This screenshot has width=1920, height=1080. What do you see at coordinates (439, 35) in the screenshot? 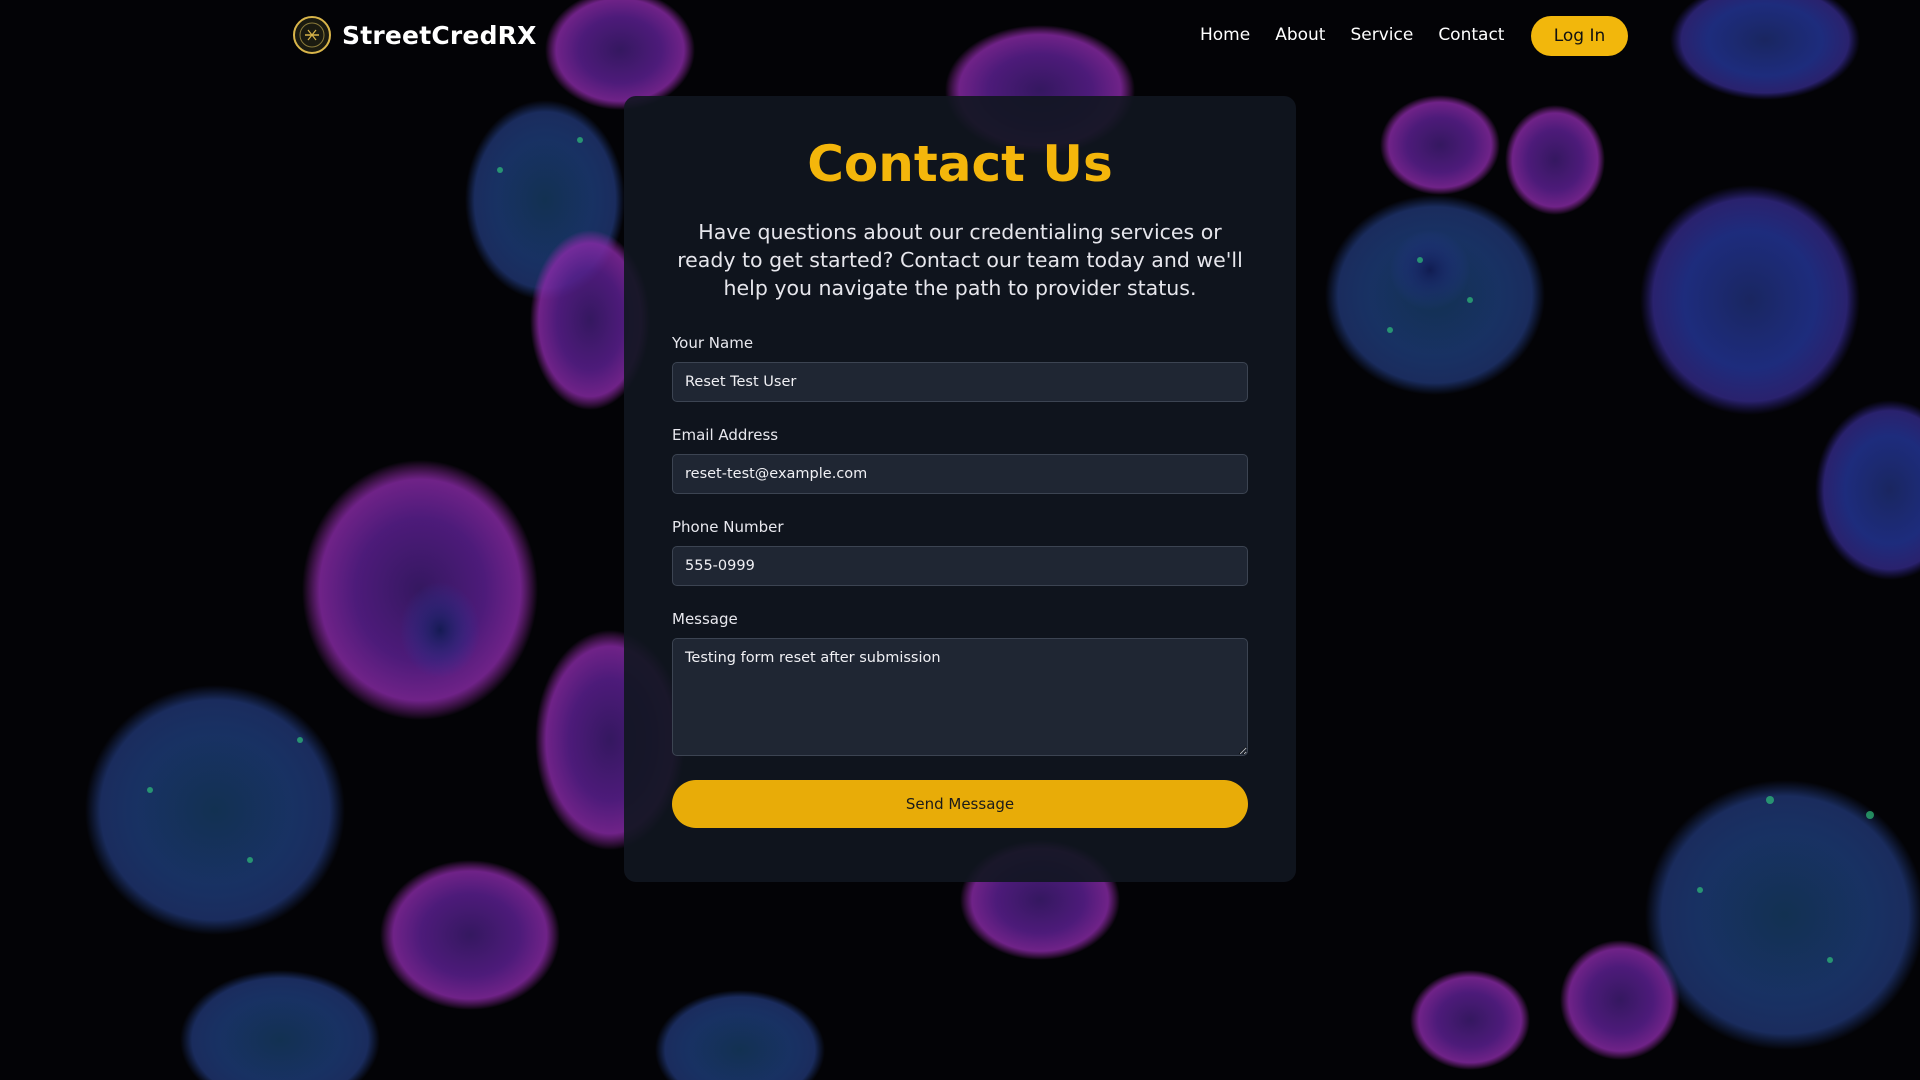
I see `brand-name: StreetCredRX` at bounding box center [439, 35].